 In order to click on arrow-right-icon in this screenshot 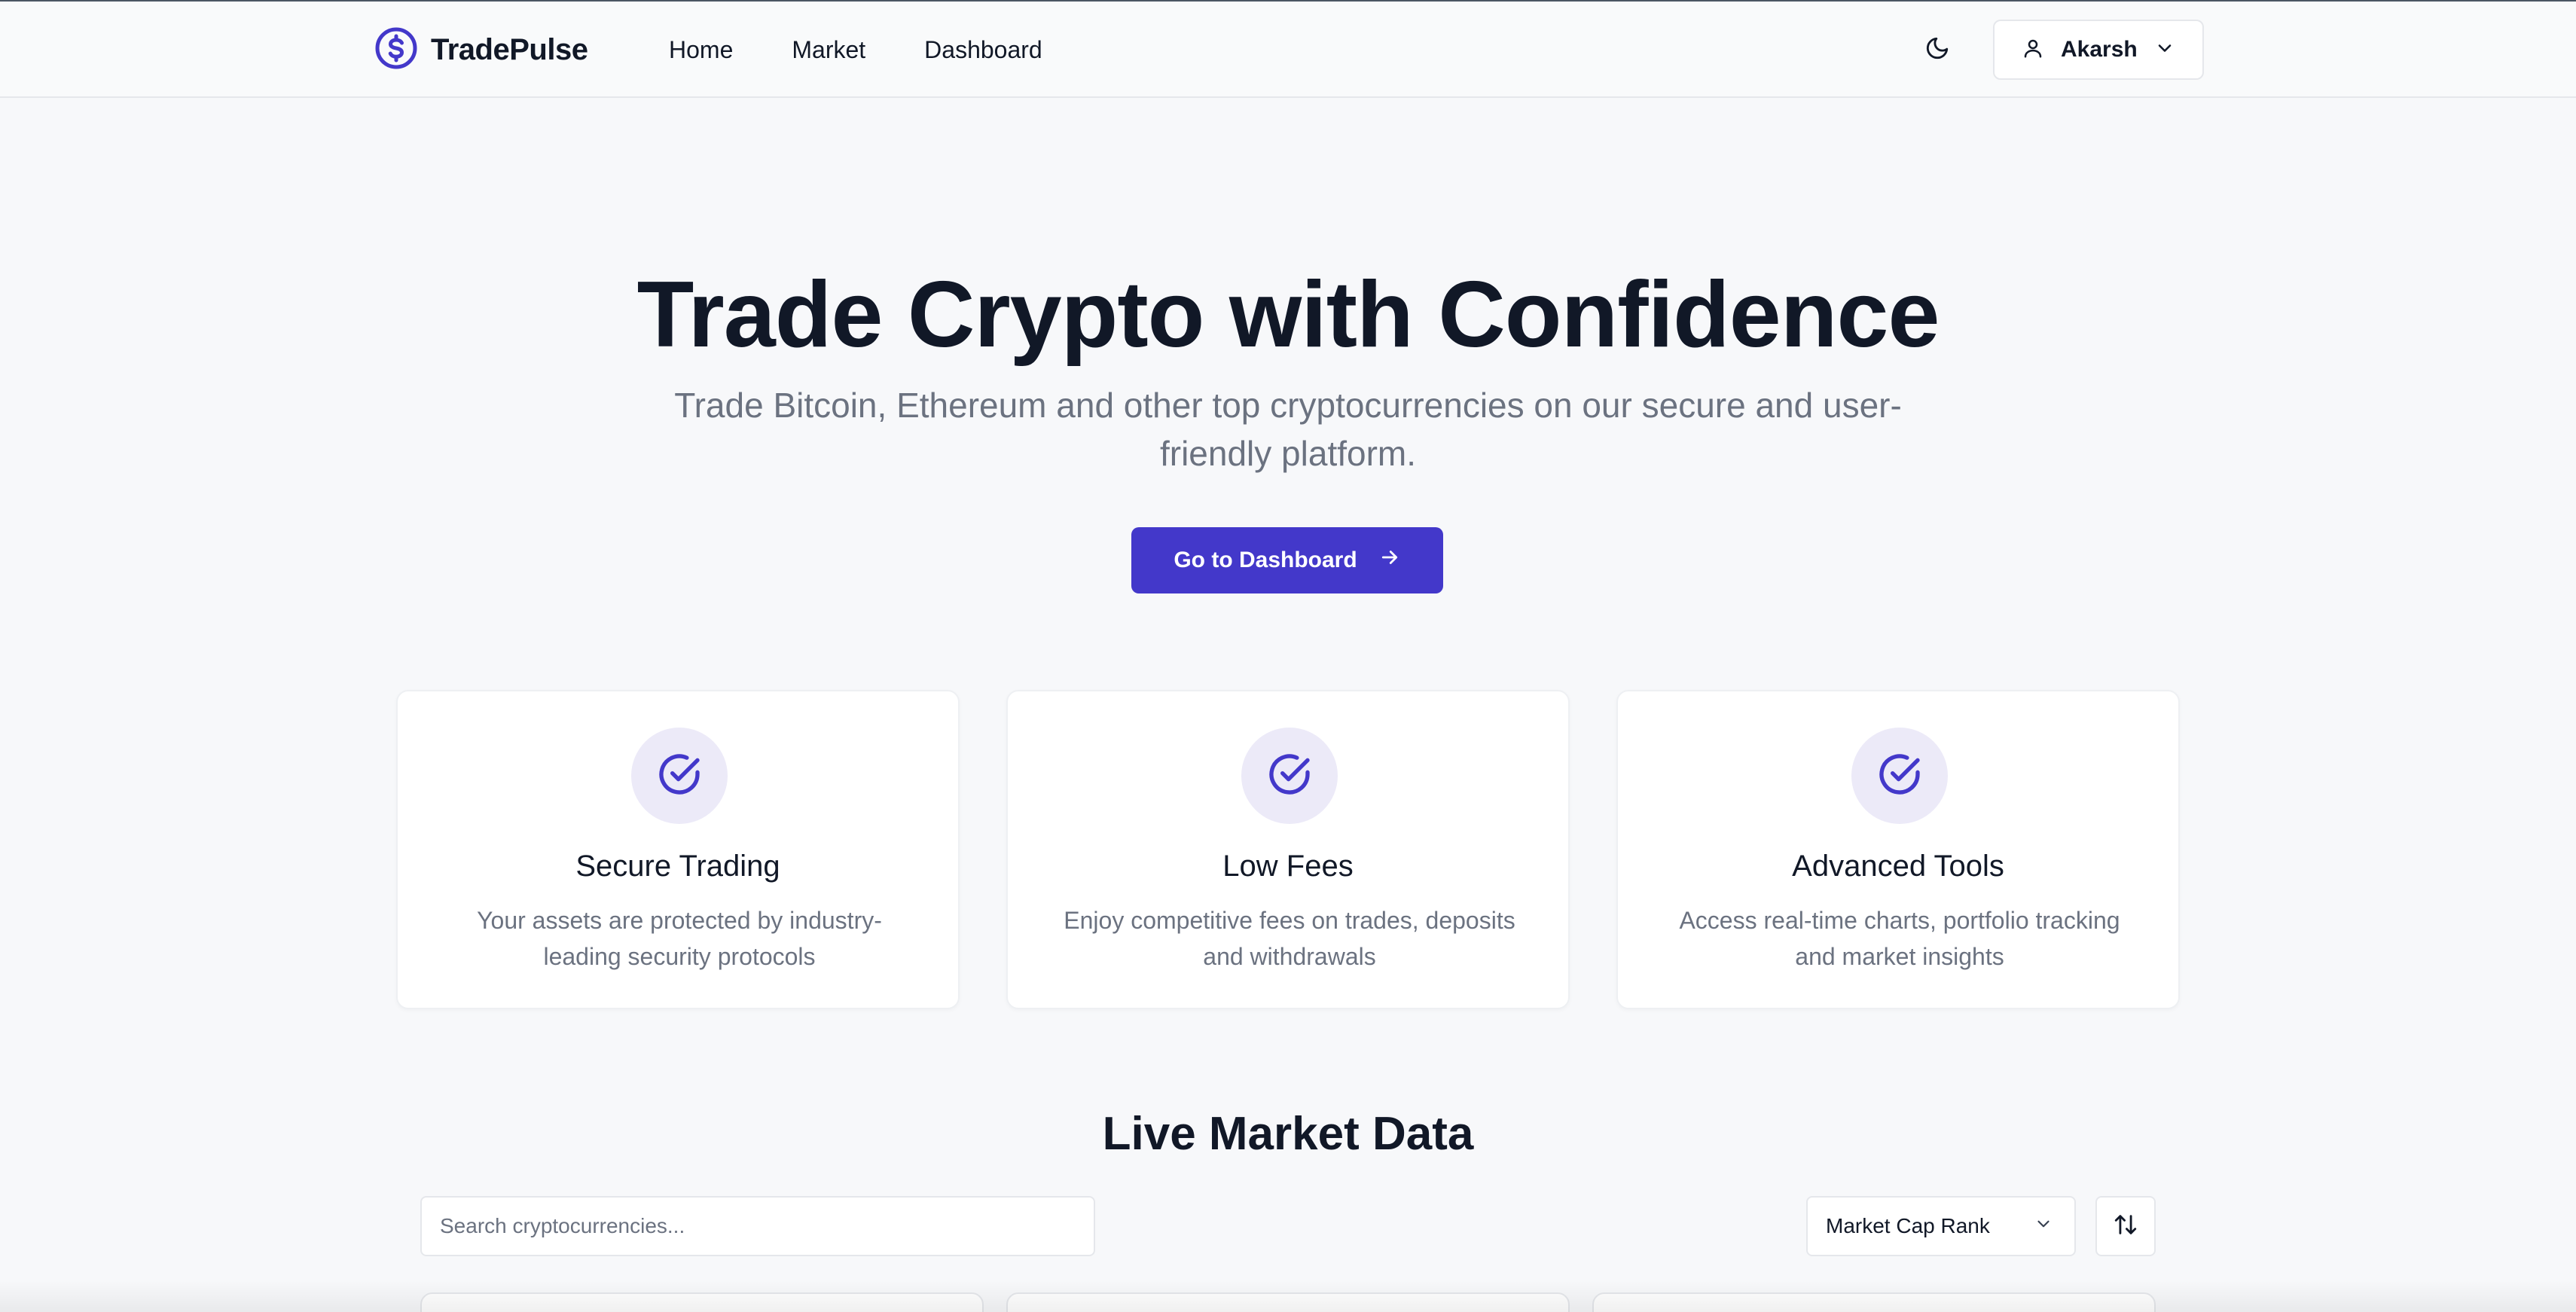, I will do `click(1390, 560)`.